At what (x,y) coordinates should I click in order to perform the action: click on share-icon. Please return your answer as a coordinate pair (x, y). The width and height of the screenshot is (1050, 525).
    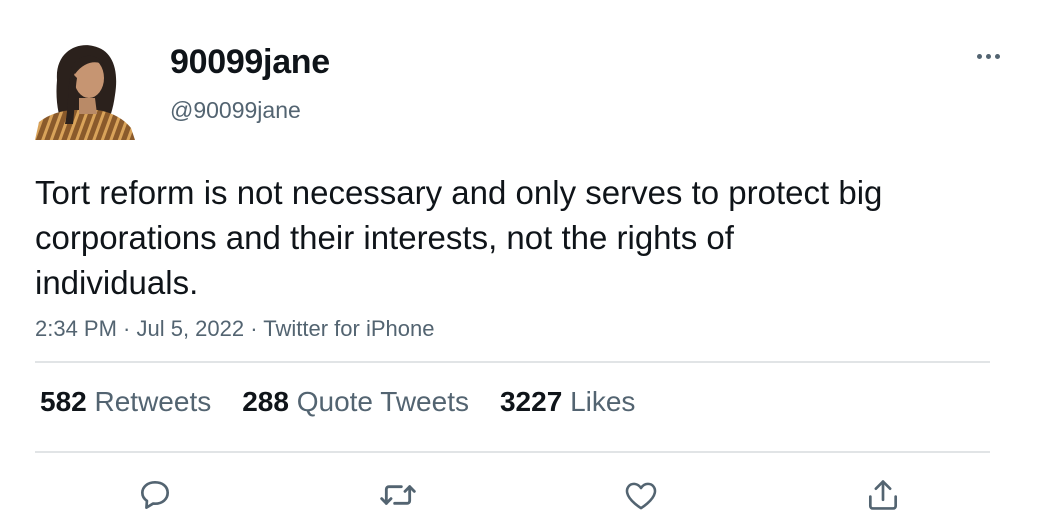
    Looking at the image, I should click on (883, 495).